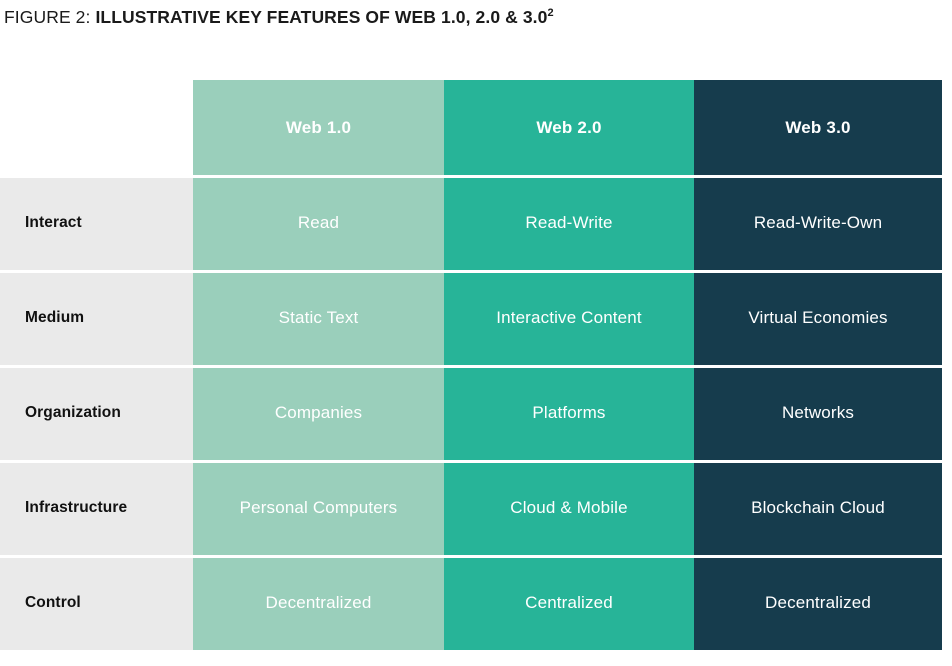 The image size is (952, 666). I want to click on table-corner-cell, so click(96, 127).